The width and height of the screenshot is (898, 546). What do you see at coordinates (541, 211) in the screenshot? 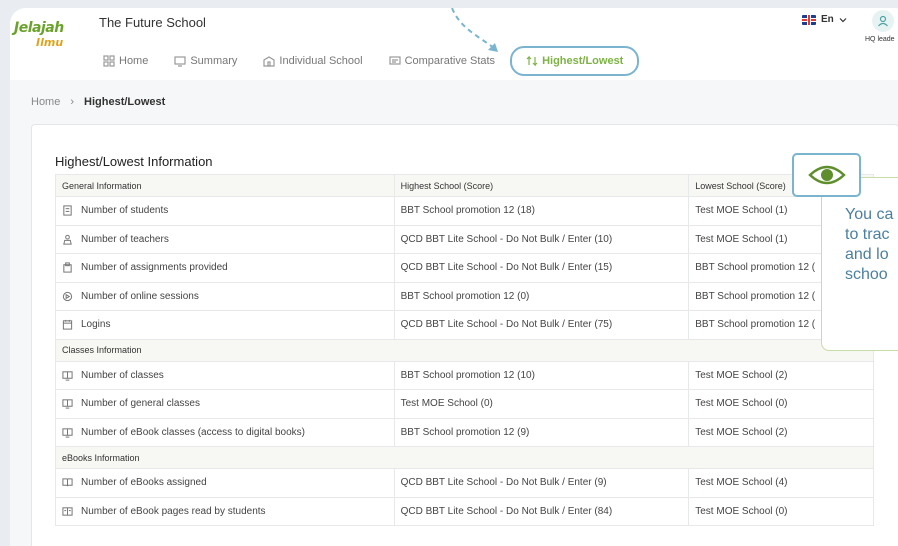
I see `highest-value: BBT School promotion 12 (18)` at bounding box center [541, 211].